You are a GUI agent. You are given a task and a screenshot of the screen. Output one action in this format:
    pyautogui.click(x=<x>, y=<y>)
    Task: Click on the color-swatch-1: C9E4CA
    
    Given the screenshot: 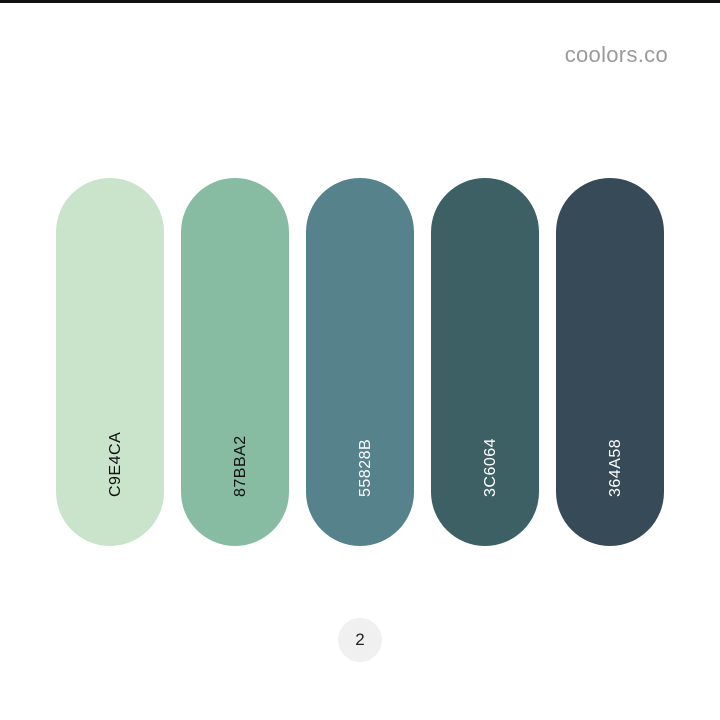 What is the action you would take?
    pyautogui.click(x=110, y=362)
    